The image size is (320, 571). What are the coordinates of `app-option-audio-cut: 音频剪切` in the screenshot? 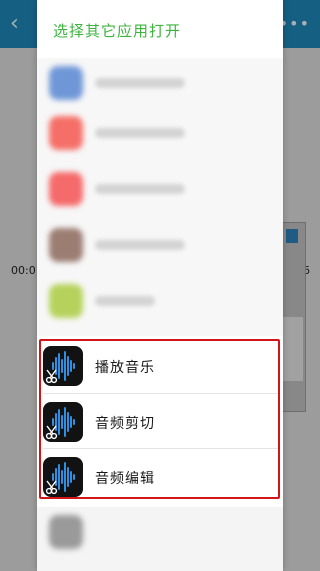 It's located at (161, 421).